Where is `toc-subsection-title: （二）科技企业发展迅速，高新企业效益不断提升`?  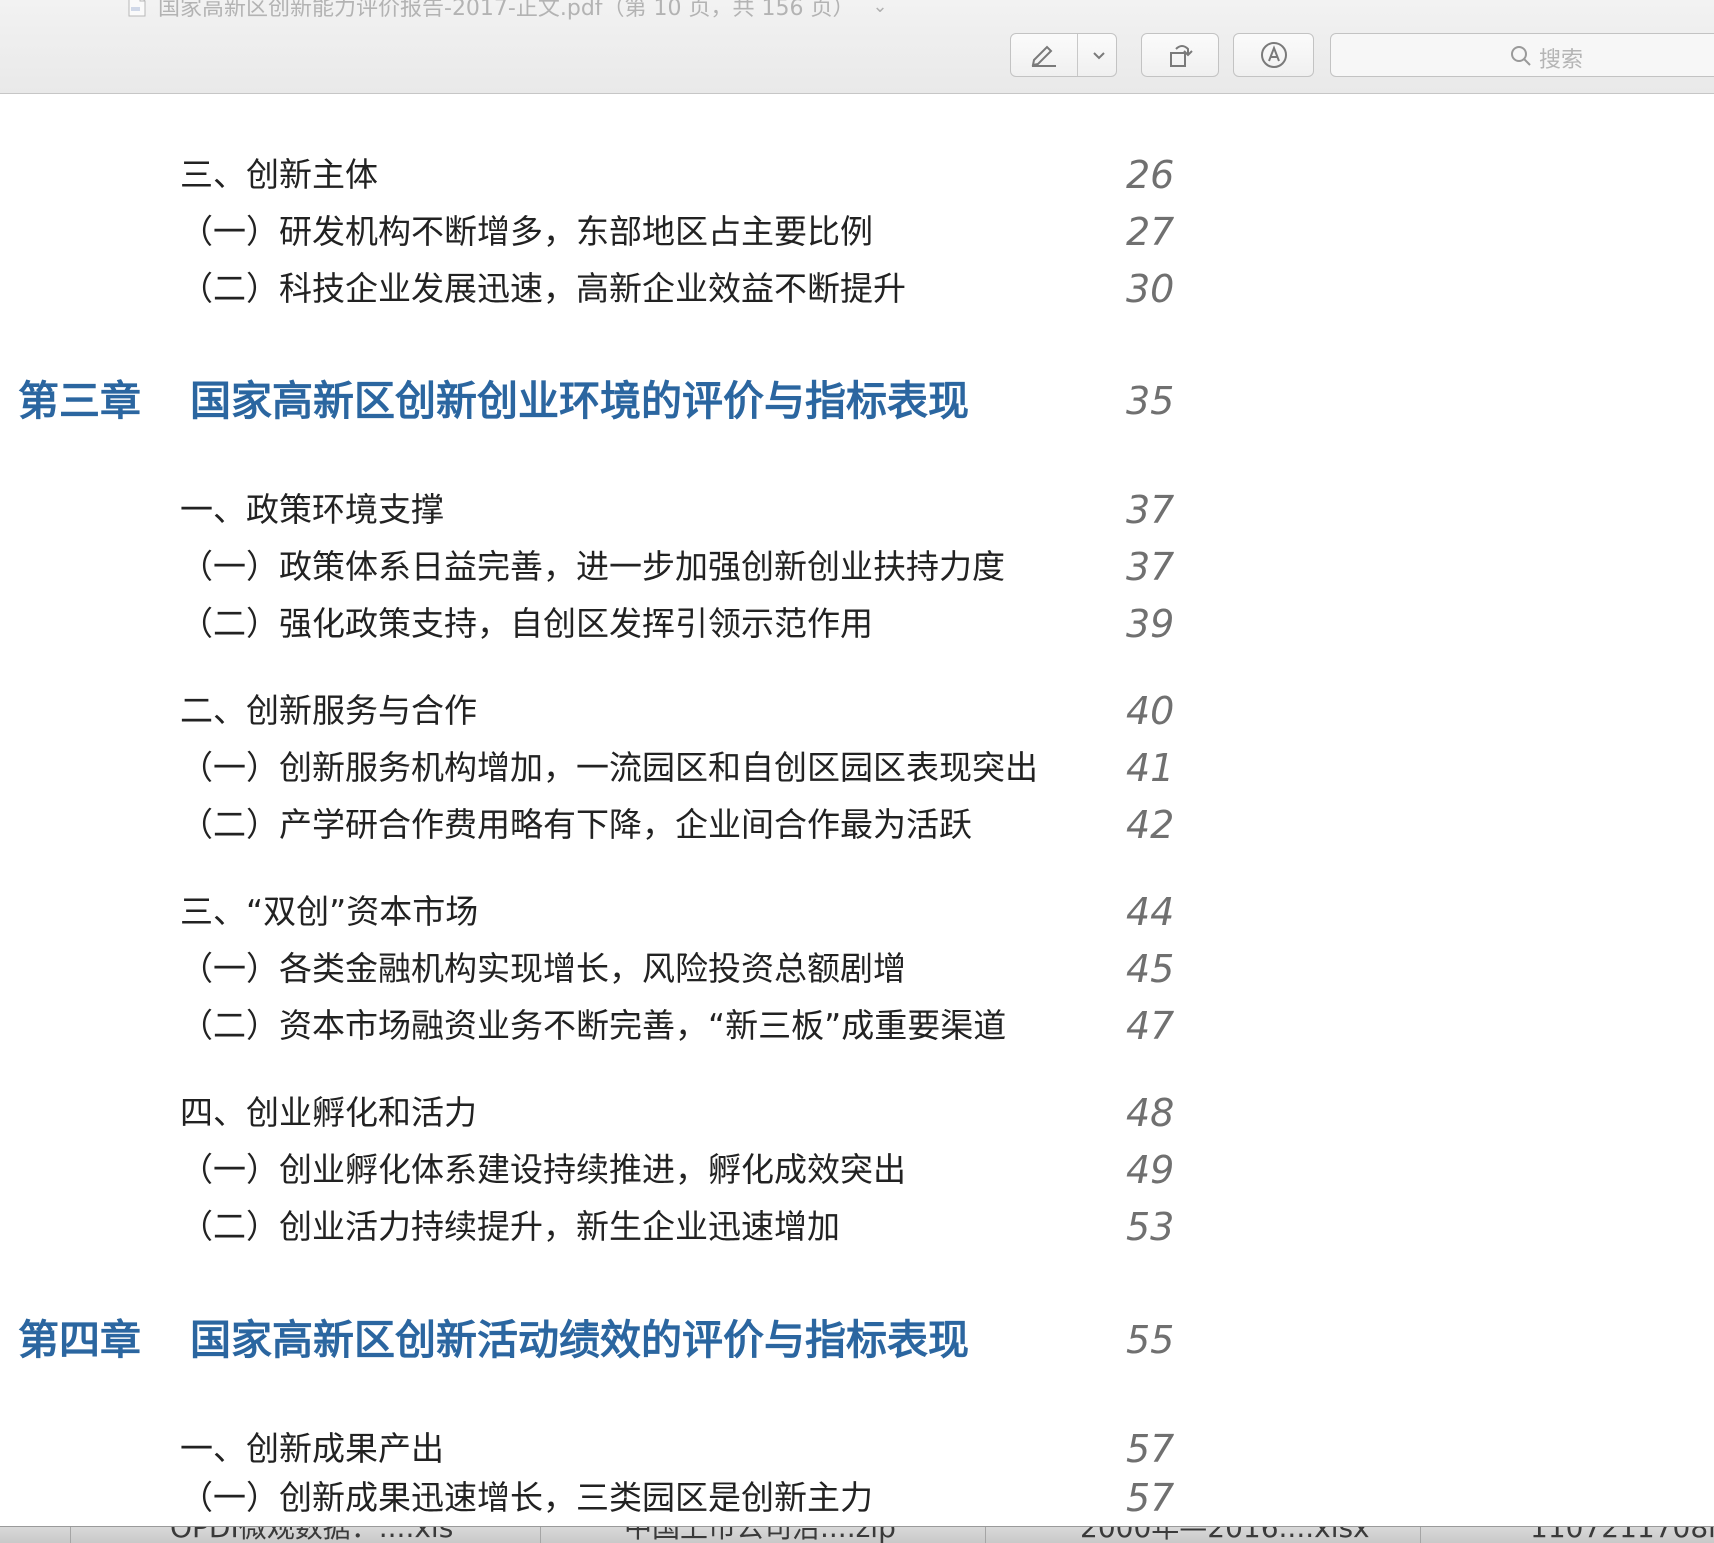 toc-subsection-title: （二）科技企业发展迅速，高新企业效益不断提升 is located at coordinates (543, 288).